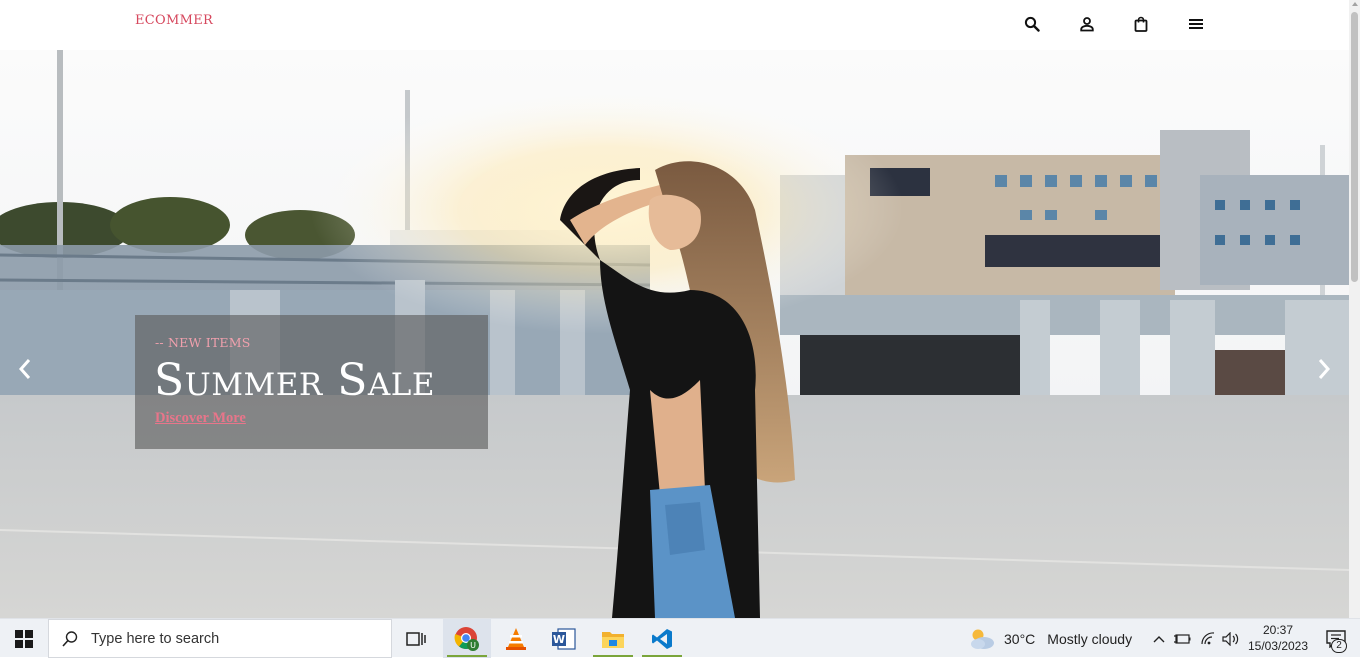 The image size is (1360, 658). What do you see at coordinates (1324, 369) in the screenshot?
I see `chevron-right-icon` at bounding box center [1324, 369].